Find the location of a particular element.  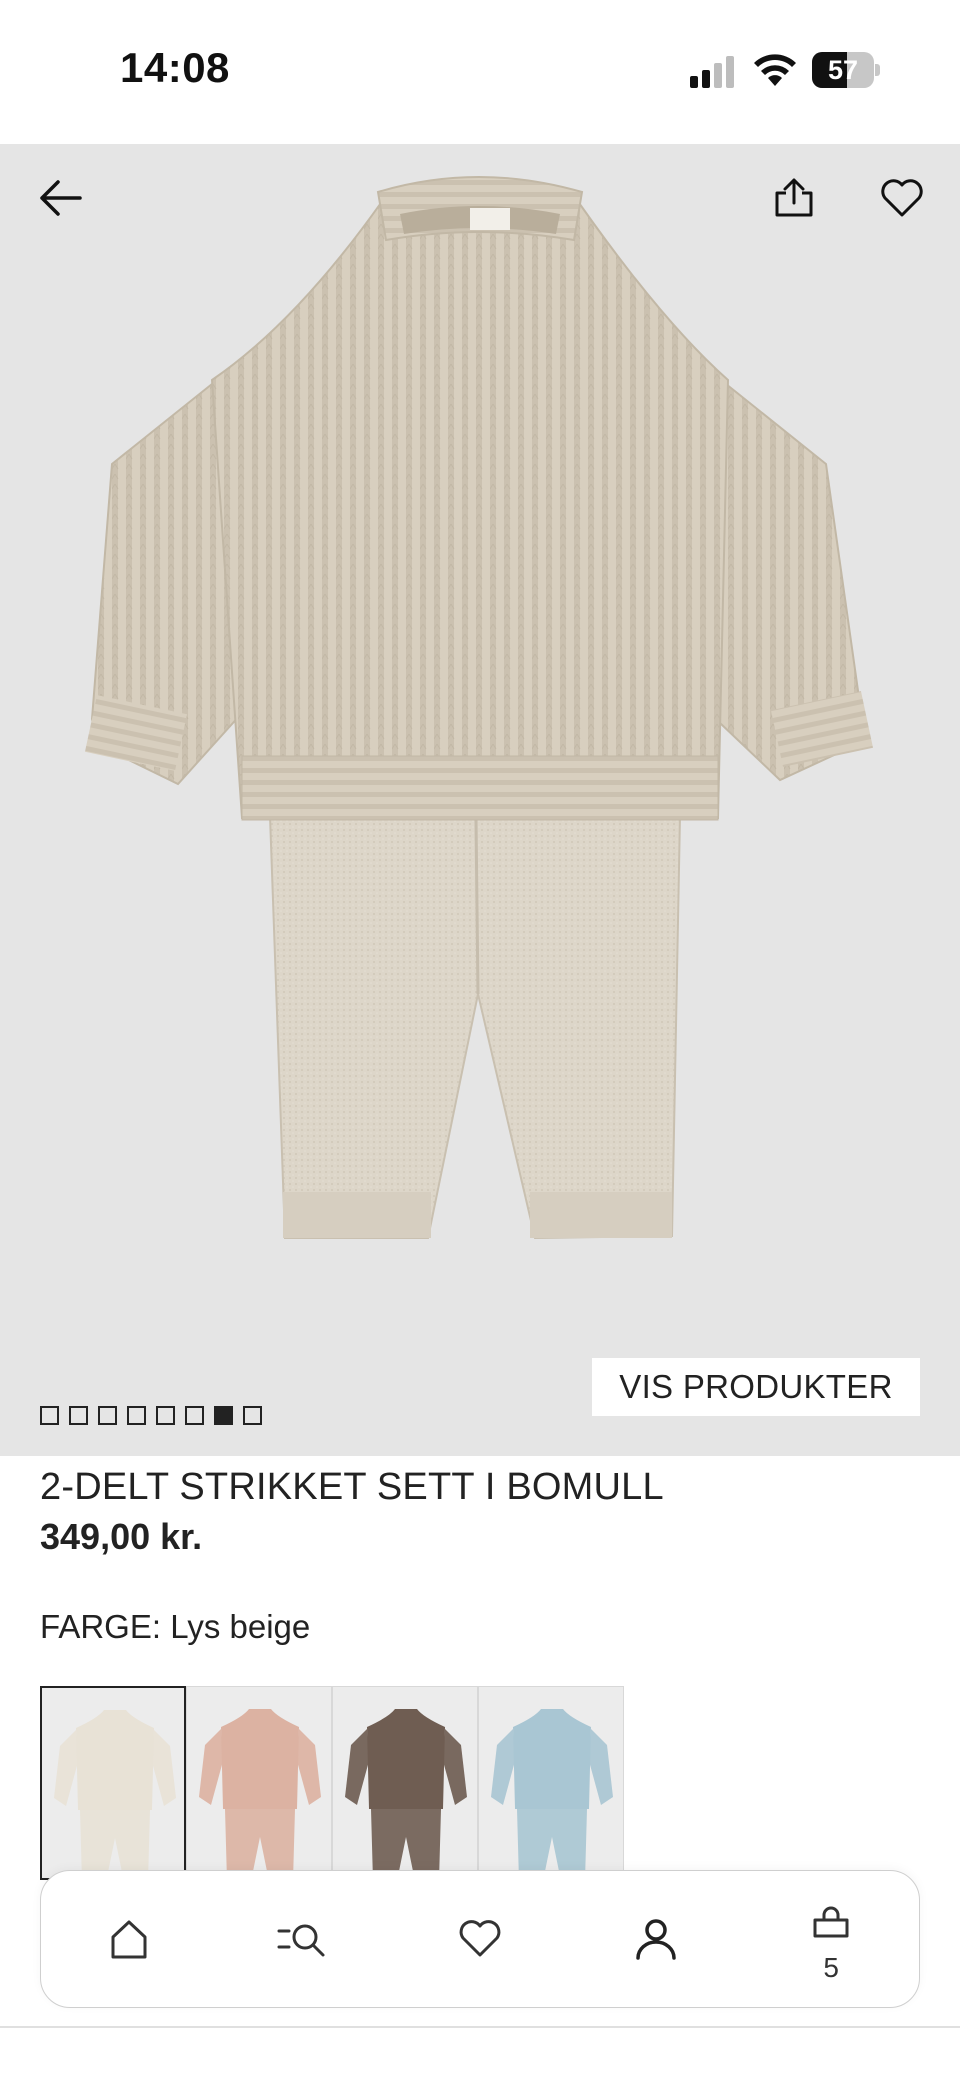

wifi-icon is located at coordinates (775, 70).